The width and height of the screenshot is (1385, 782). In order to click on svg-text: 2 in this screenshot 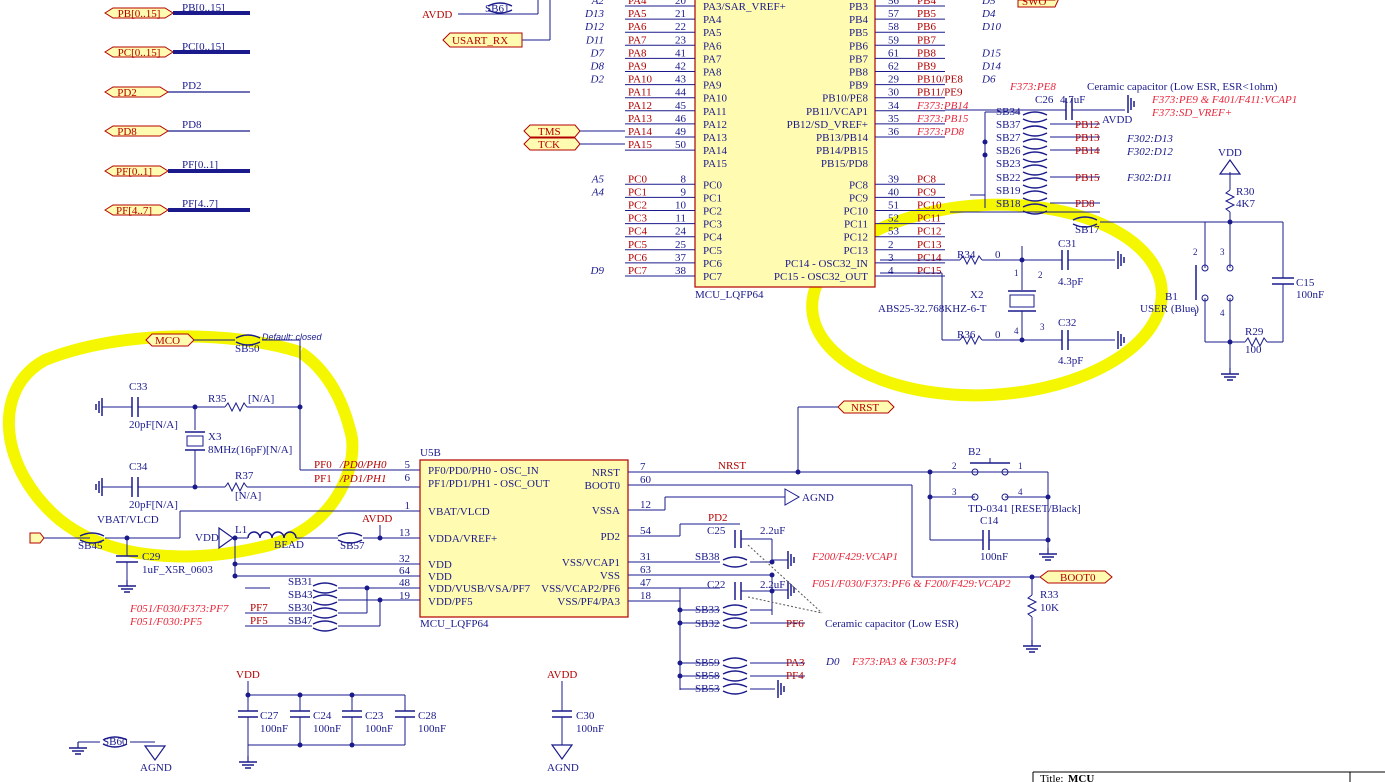, I will do `click(1195, 252)`.